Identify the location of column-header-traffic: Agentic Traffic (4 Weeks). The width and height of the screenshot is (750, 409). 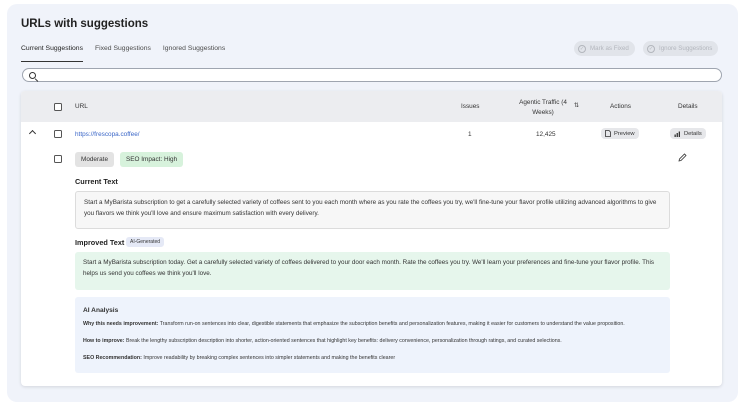
(543, 108).